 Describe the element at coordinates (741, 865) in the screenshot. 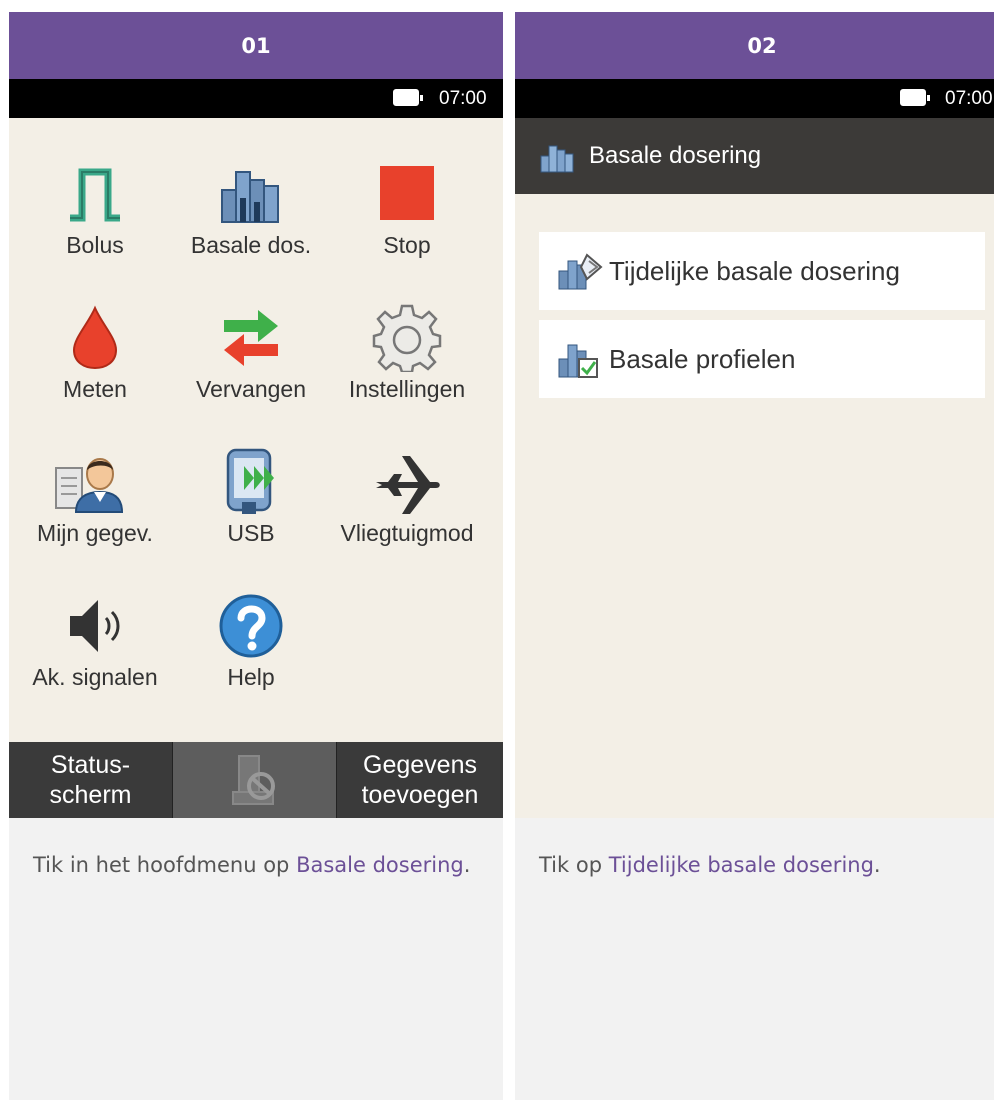

I see `caption-link: Tijdelijke basale dosering` at that location.